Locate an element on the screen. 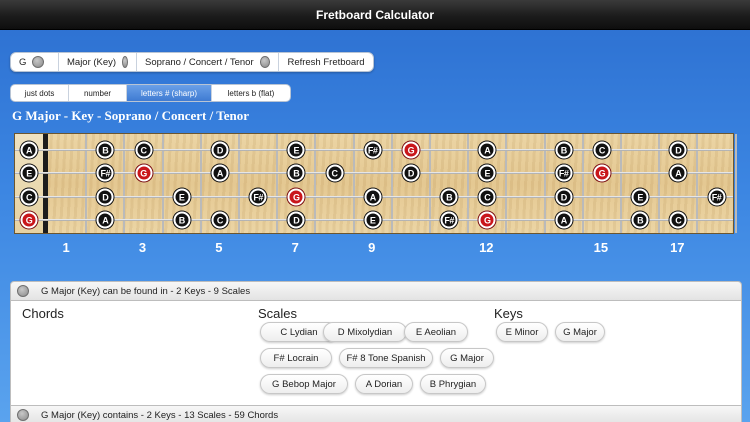  open-string-note: A is located at coordinates (29, 150).